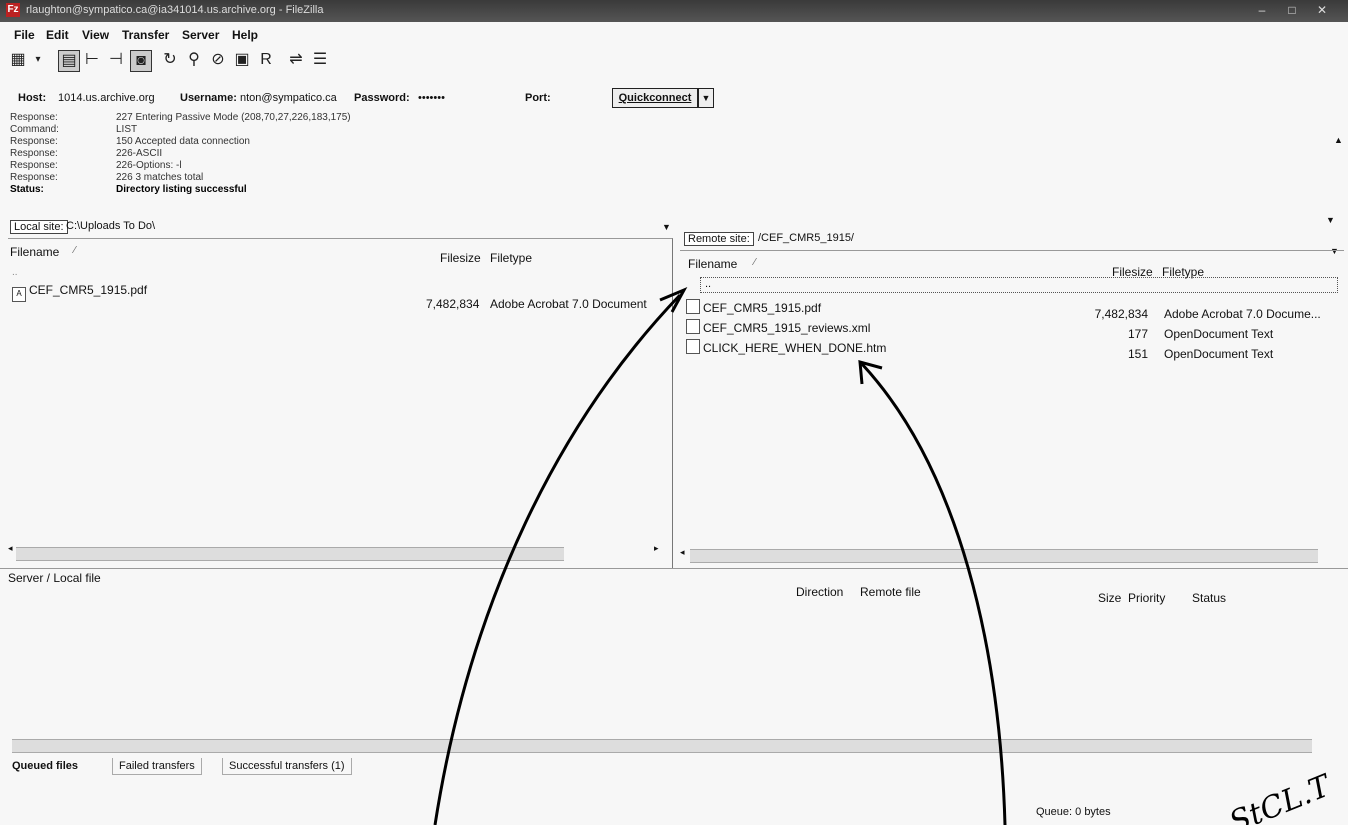  Describe the element at coordinates (1281, 796) in the screenshot. I see `handwritten-signature: StCL.T` at that location.